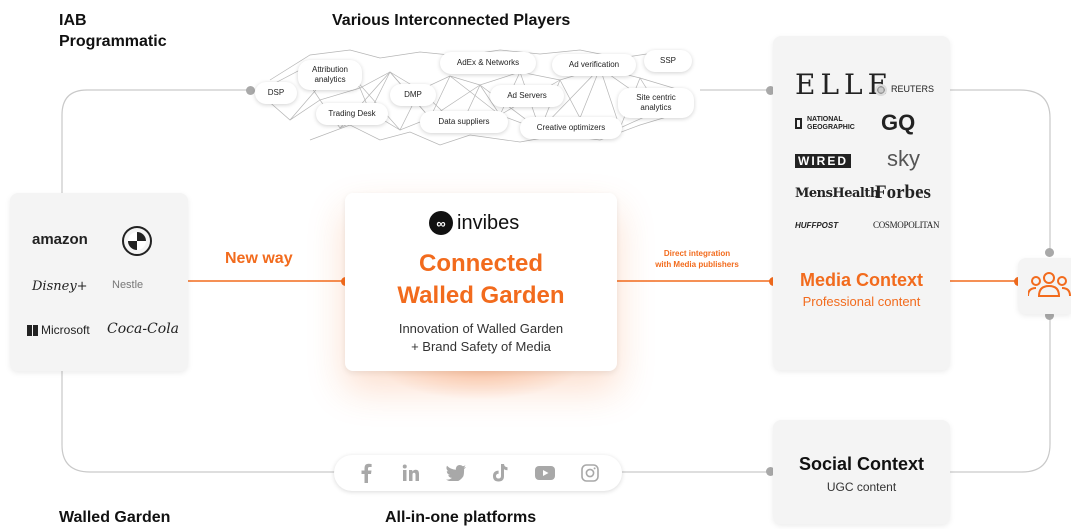 This screenshot has height=529, width=1071. I want to click on instagram-icon, so click(590, 473).